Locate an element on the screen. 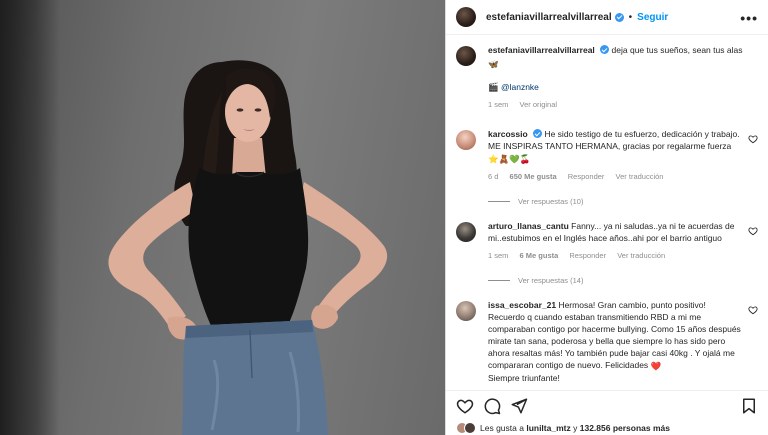 This screenshot has width=768, height=435. comment-likes: 650 Me gusta is located at coordinates (533, 176).